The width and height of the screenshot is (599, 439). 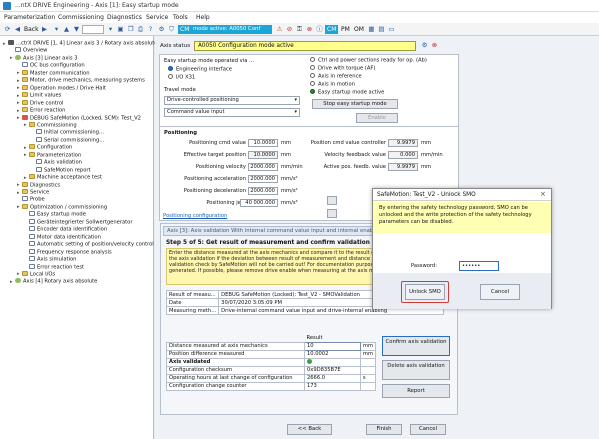 What do you see at coordinates (424, 45) in the screenshot?
I see `status-settings-icon: ⚙` at bounding box center [424, 45].